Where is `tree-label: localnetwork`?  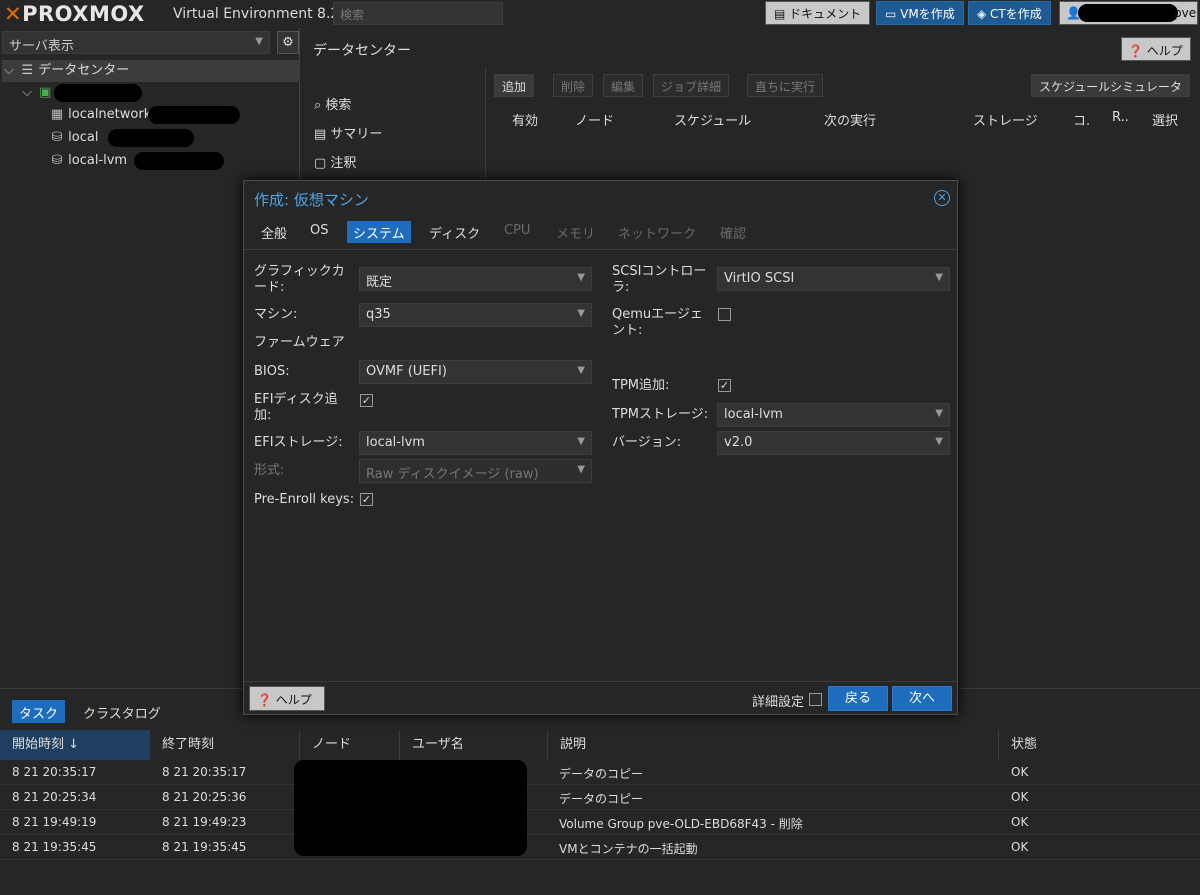
tree-label: localnetwork is located at coordinates (110, 114).